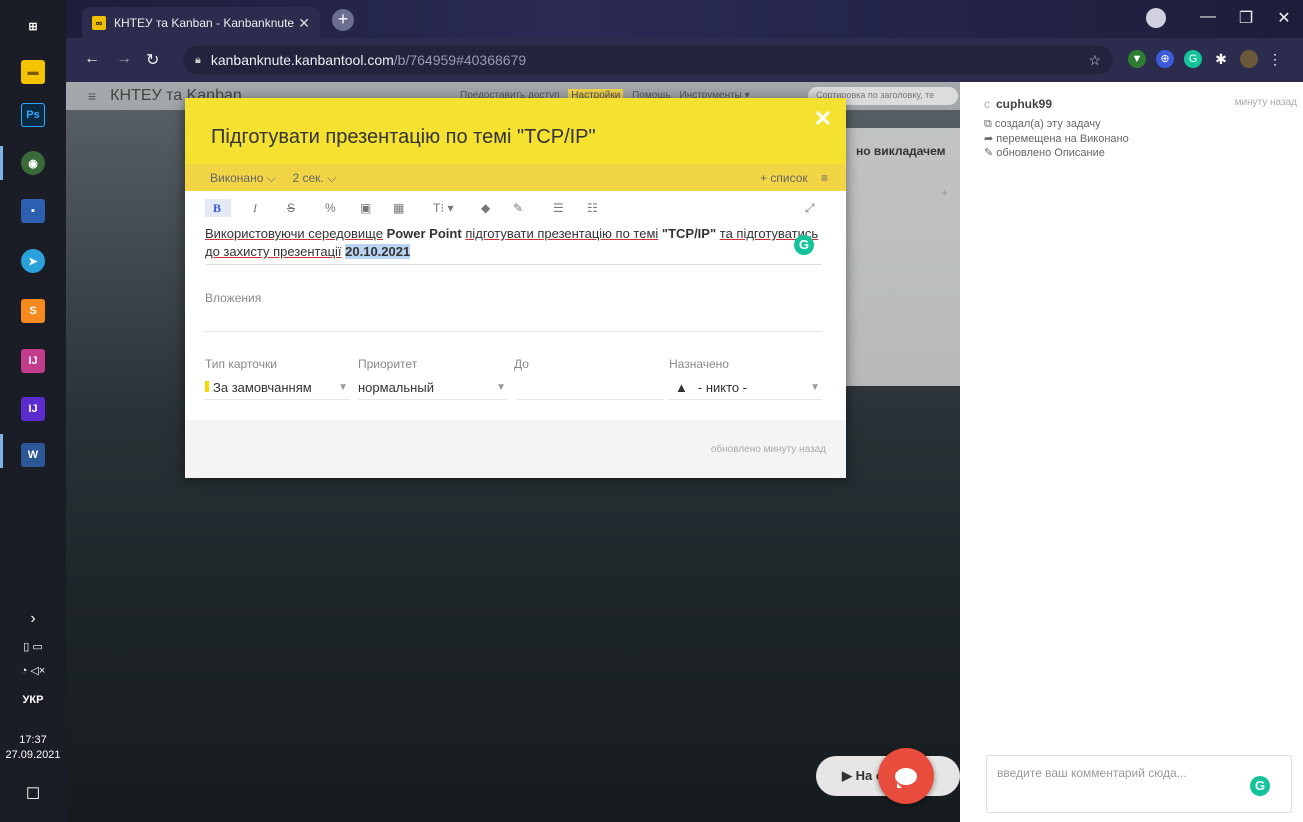 The width and height of the screenshot is (1303, 822). I want to click on profile-icon, so click(1156, 18).